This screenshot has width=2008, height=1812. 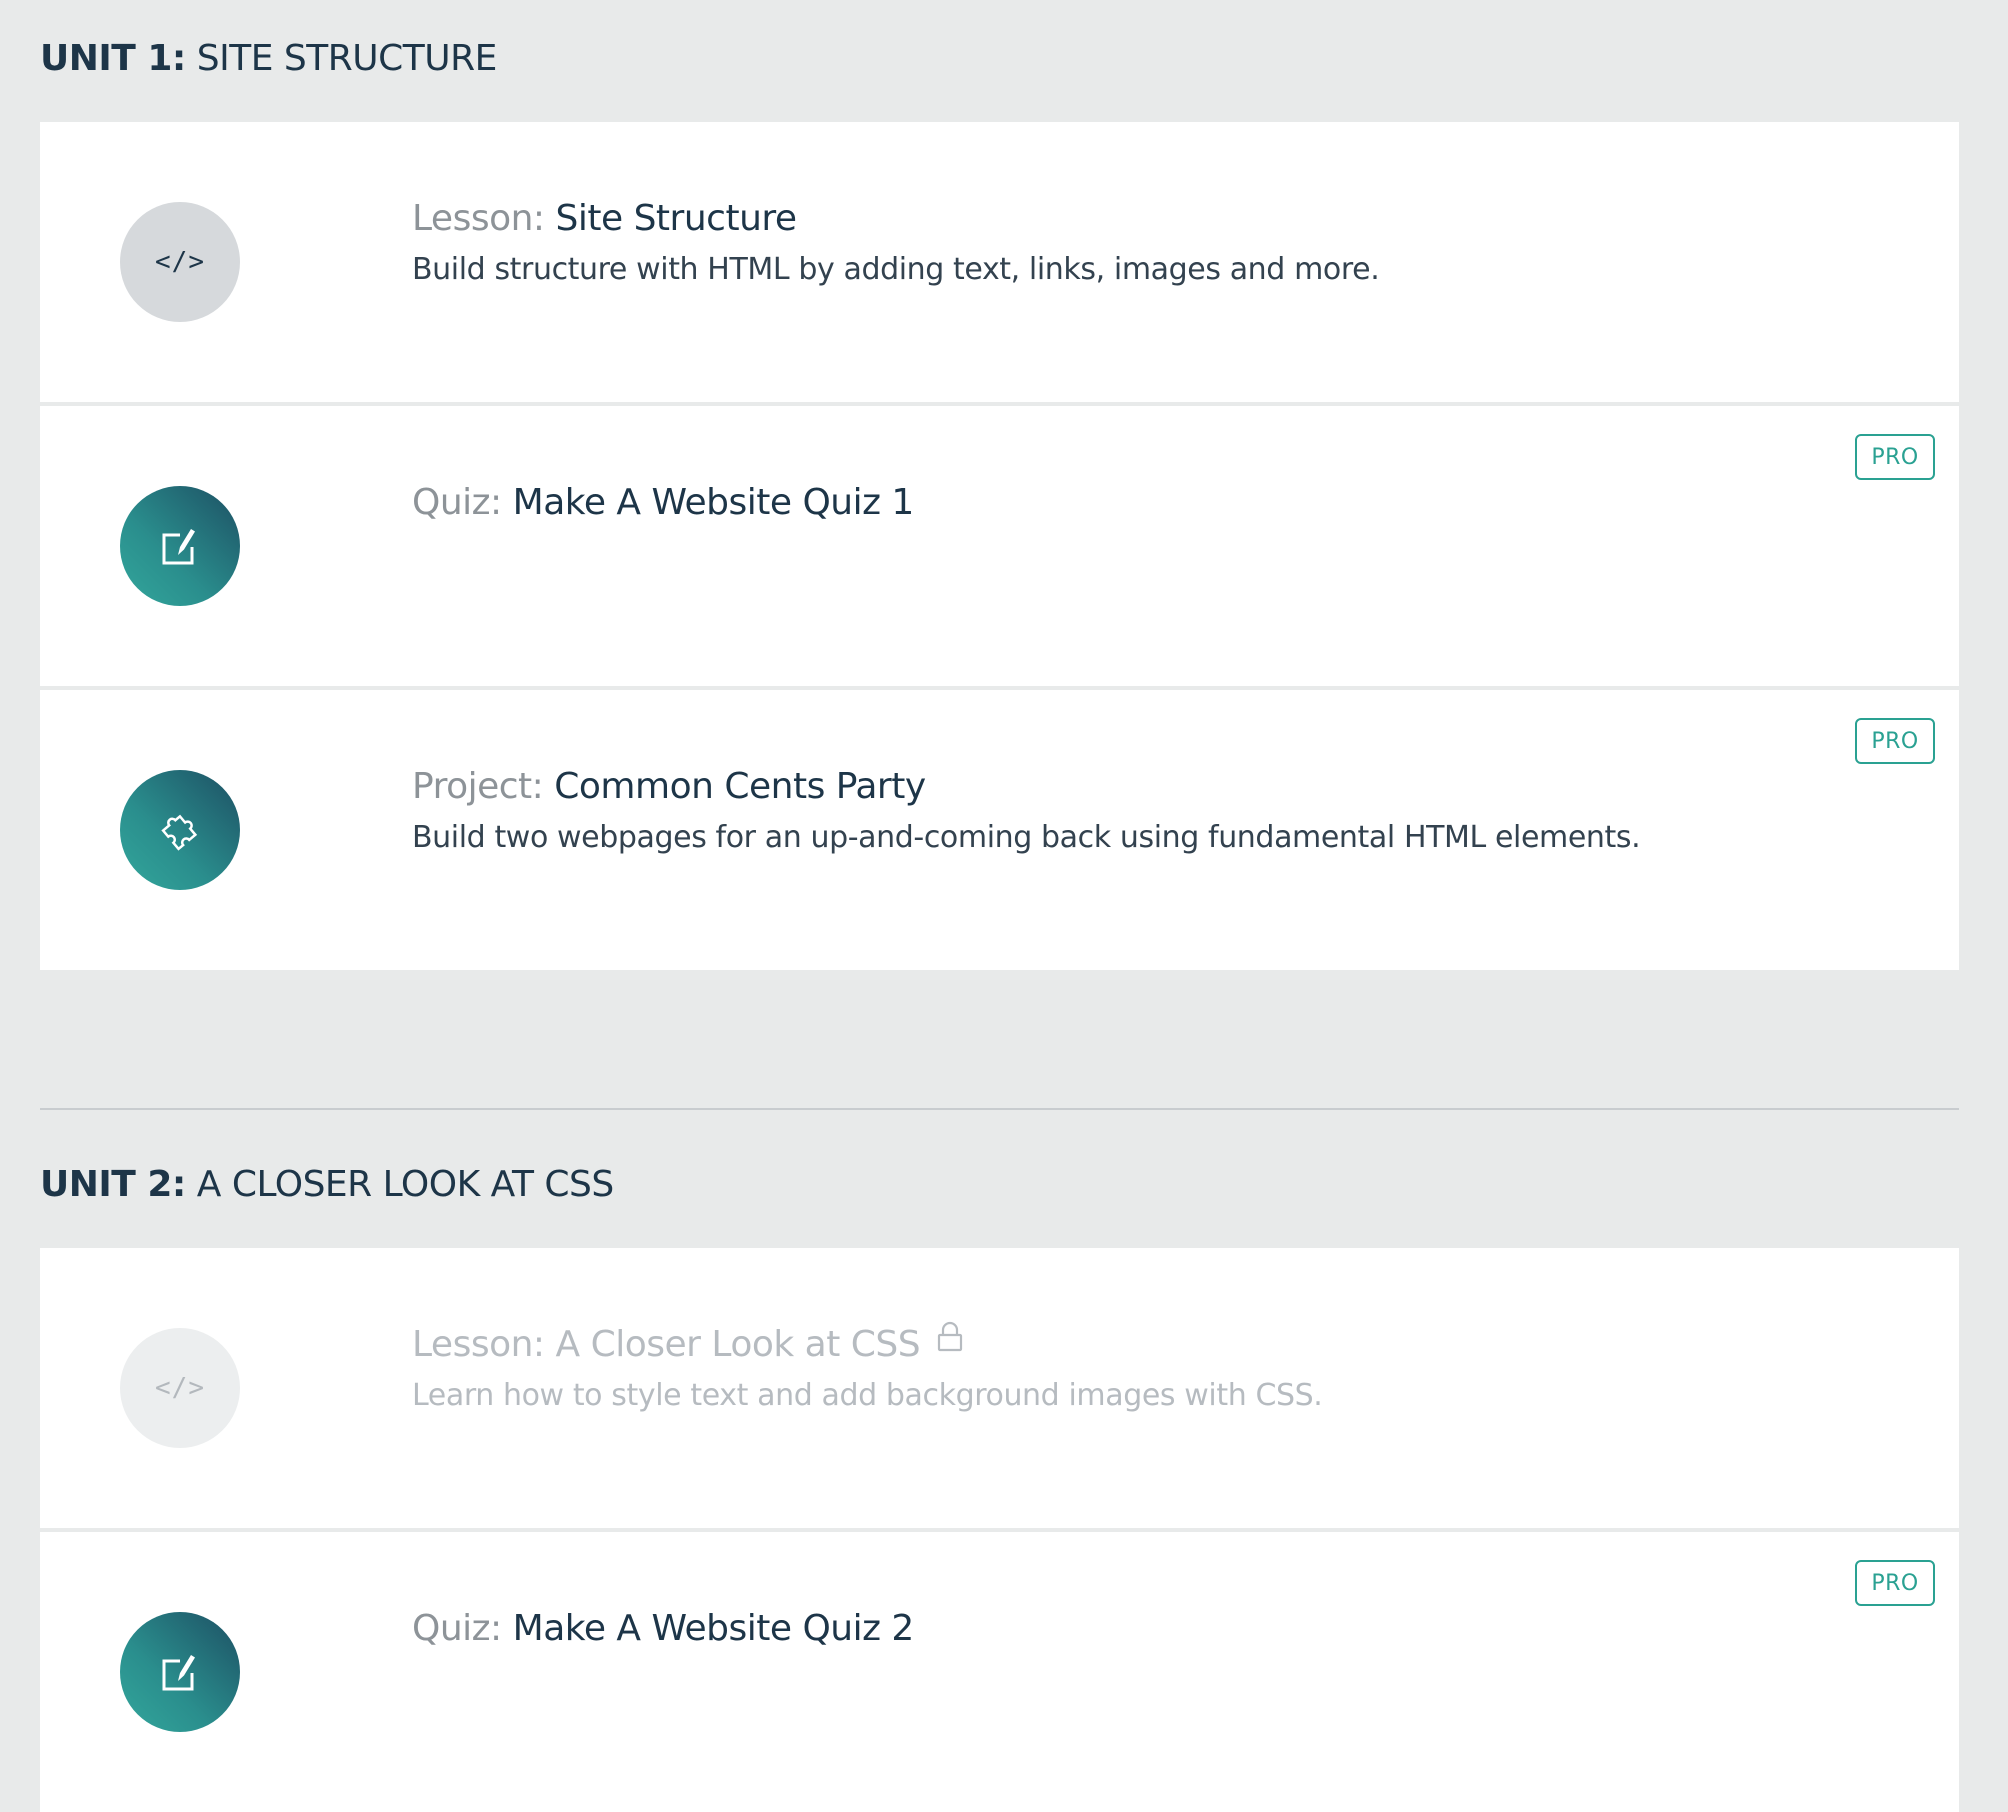 I want to click on item-title-link: Make A Website Quiz 1, so click(x=714, y=502).